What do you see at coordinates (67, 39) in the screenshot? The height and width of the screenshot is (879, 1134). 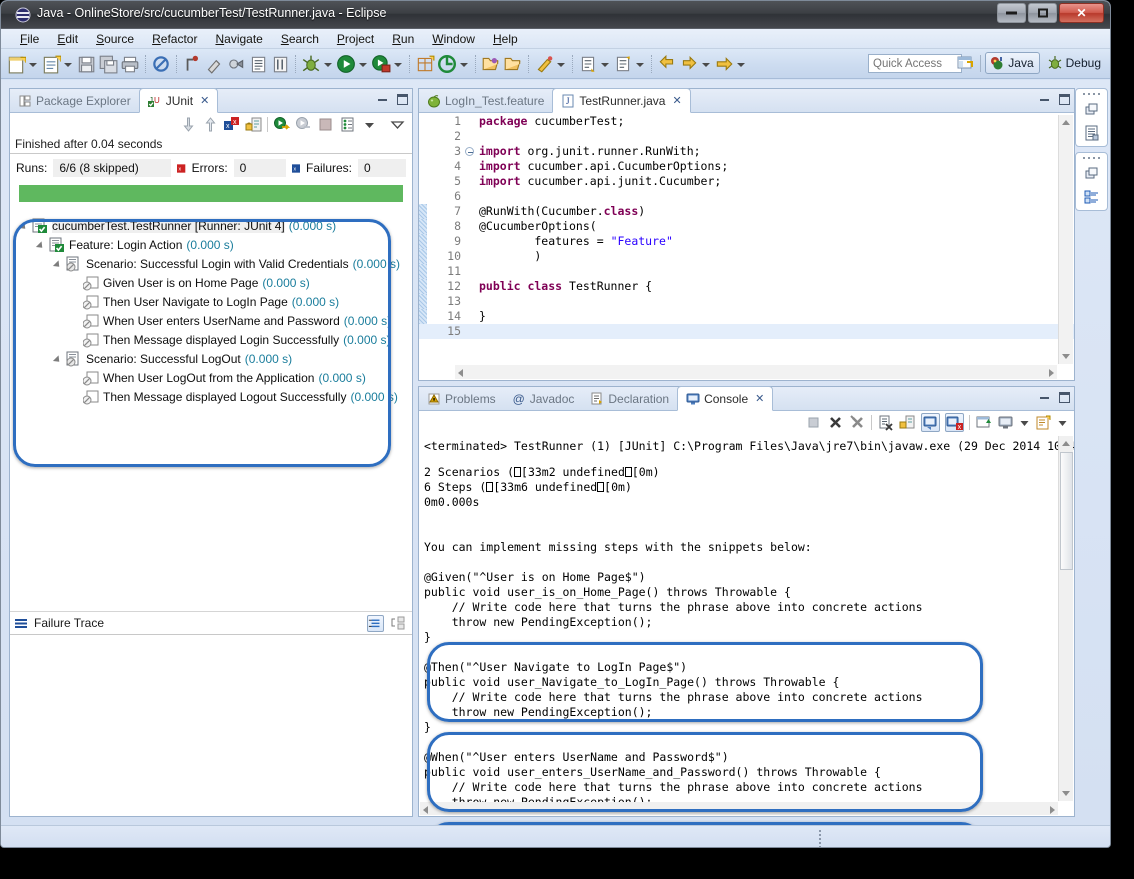 I see `menu-item-edit: Edit` at bounding box center [67, 39].